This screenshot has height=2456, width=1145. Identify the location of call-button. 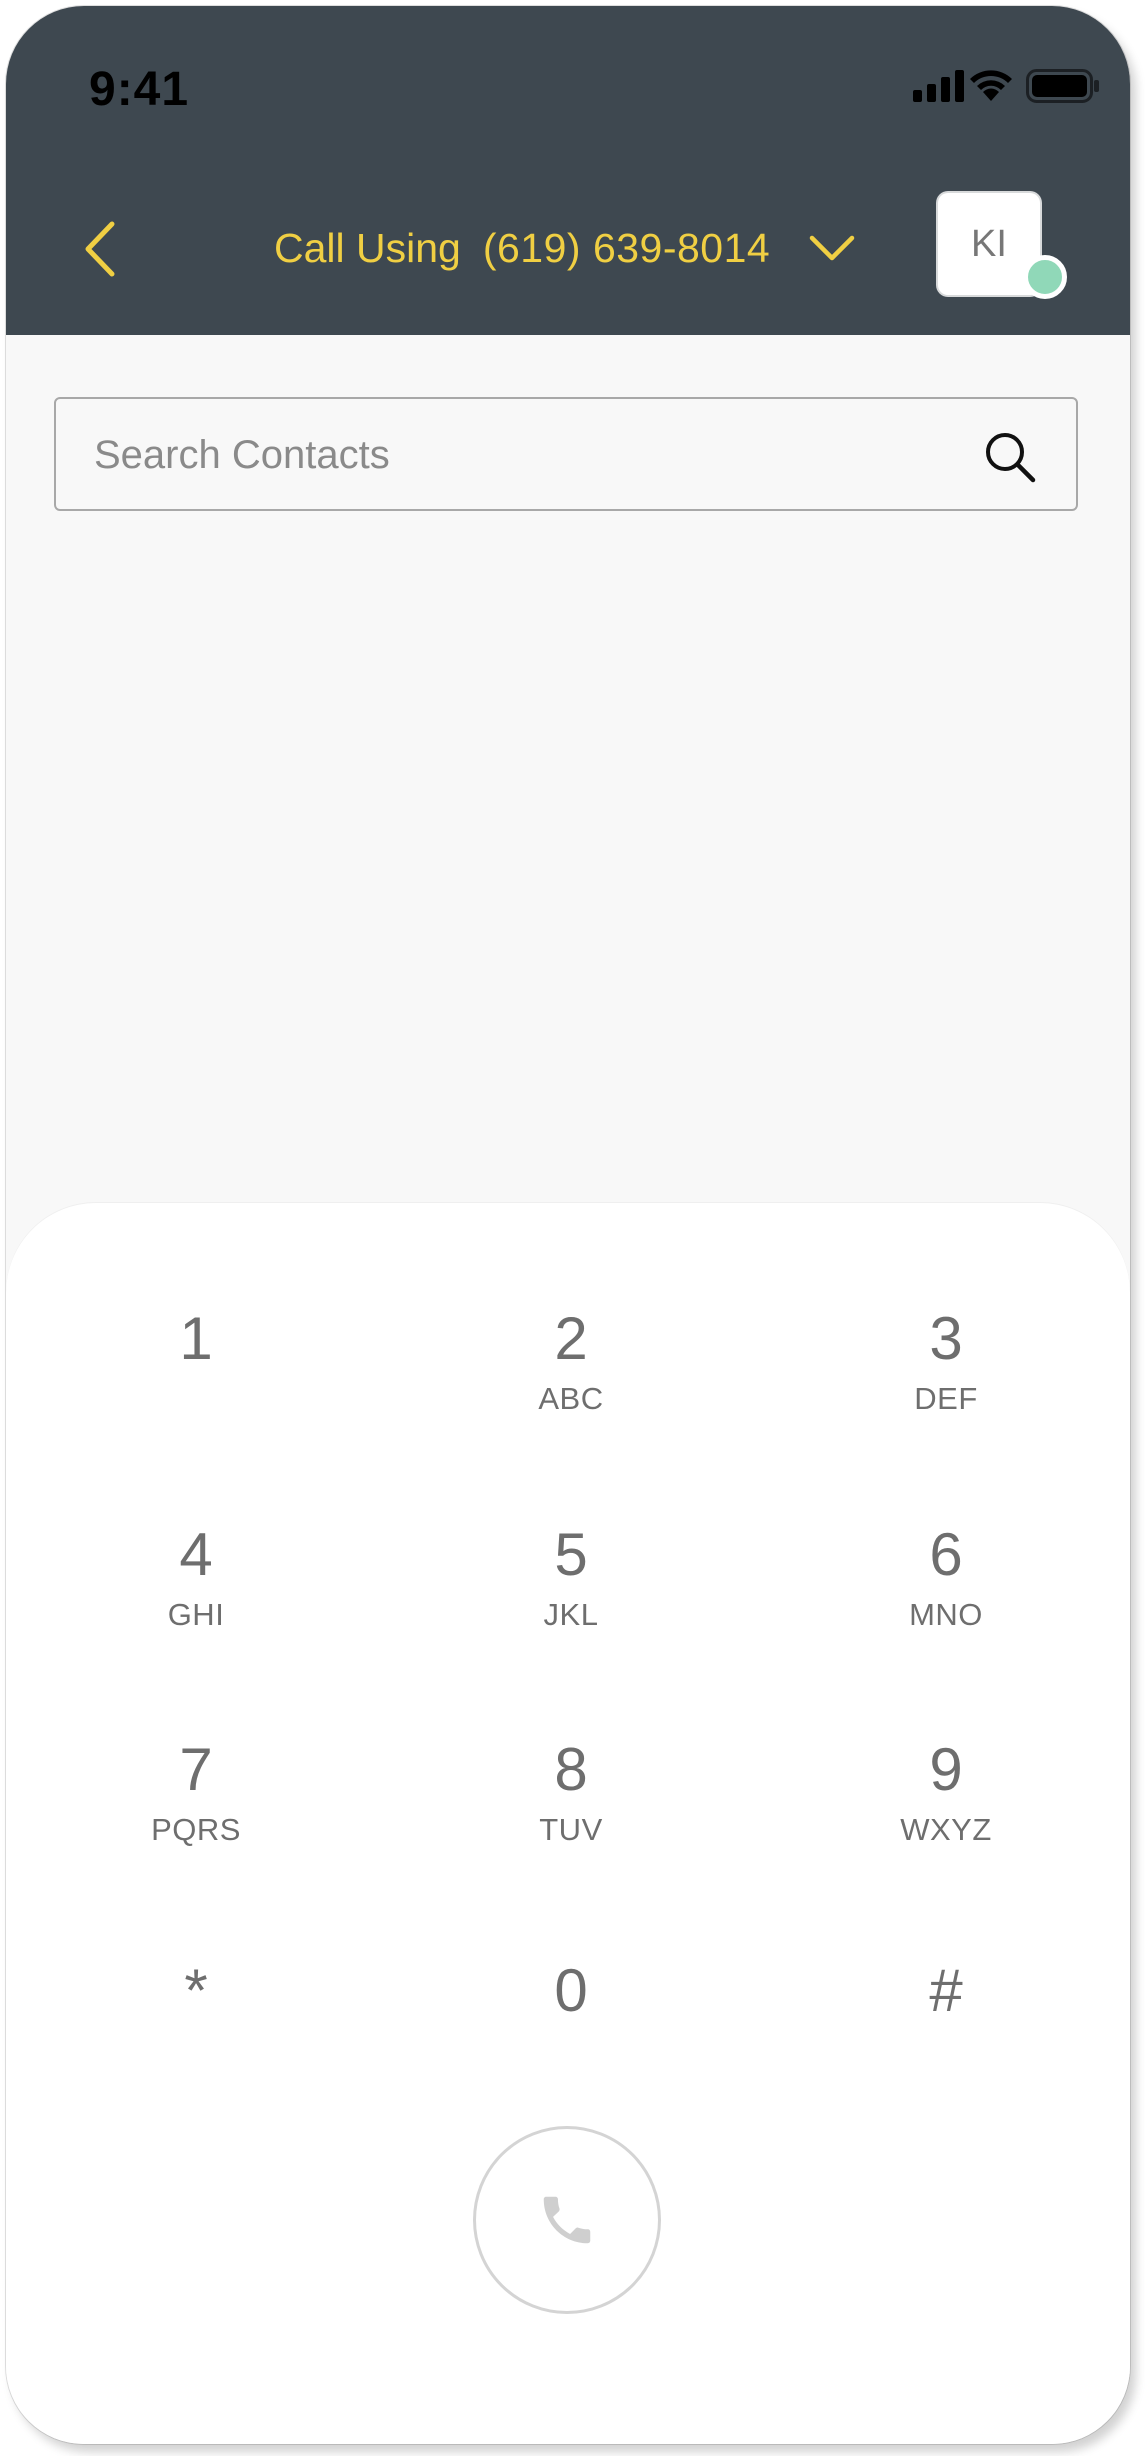
(567, 2220).